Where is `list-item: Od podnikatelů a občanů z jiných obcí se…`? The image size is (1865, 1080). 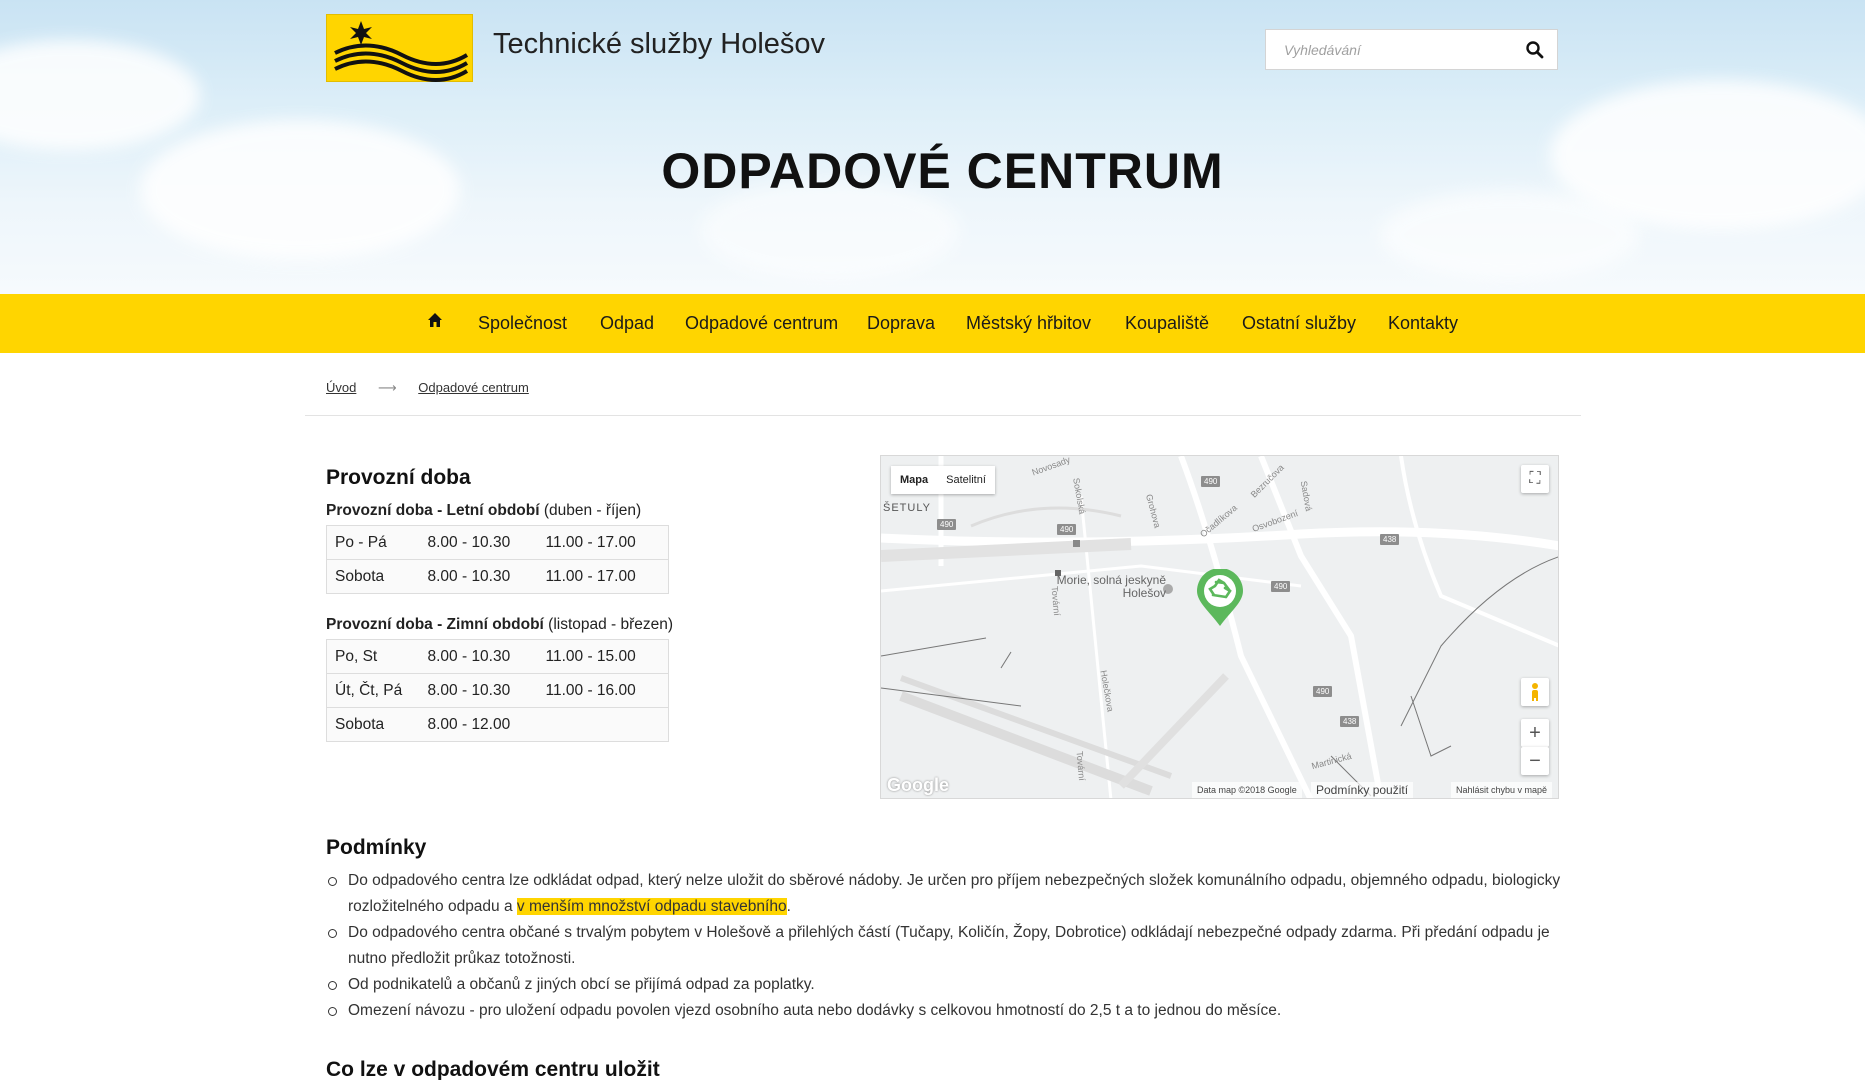
list-item: Od podnikatelů a občanů z jiných obcí se… is located at coordinates (946, 985).